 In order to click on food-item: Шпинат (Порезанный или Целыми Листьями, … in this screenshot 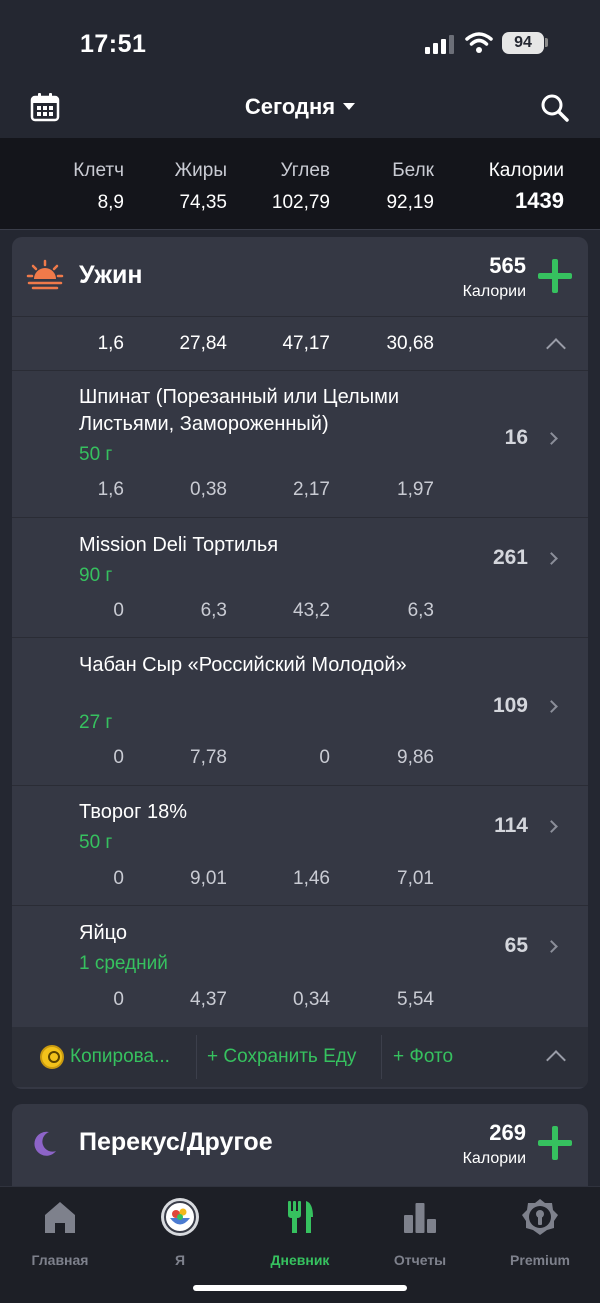, I will do `click(300, 444)`.